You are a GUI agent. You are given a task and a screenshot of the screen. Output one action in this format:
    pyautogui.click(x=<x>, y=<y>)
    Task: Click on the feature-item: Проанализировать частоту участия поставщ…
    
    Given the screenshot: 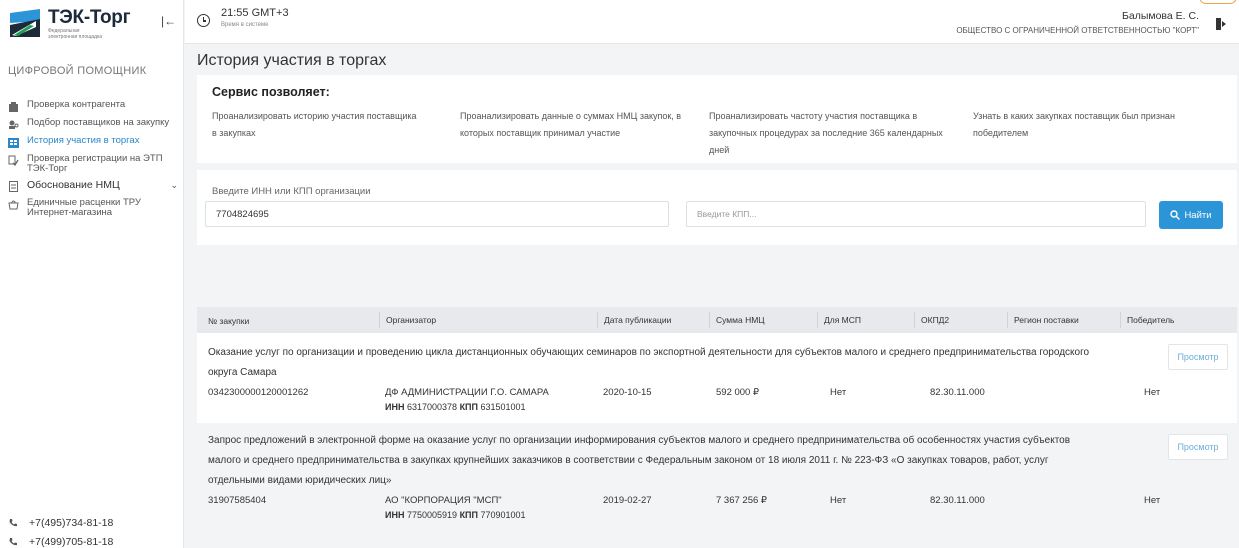 What is the action you would take?
    pyautogui.click(x=826, y=133)
    